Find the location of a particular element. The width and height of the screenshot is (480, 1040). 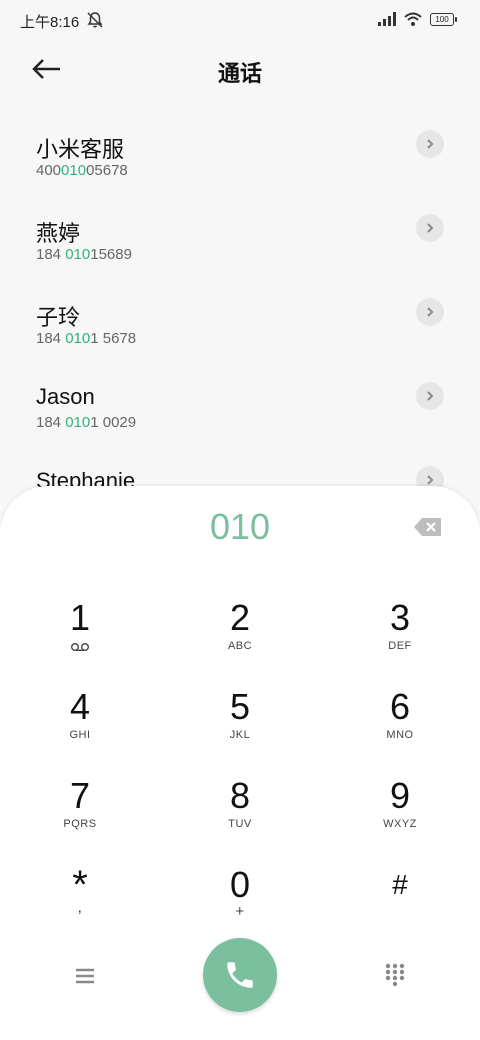

key-star: * , is located at coordinates (80, 905).